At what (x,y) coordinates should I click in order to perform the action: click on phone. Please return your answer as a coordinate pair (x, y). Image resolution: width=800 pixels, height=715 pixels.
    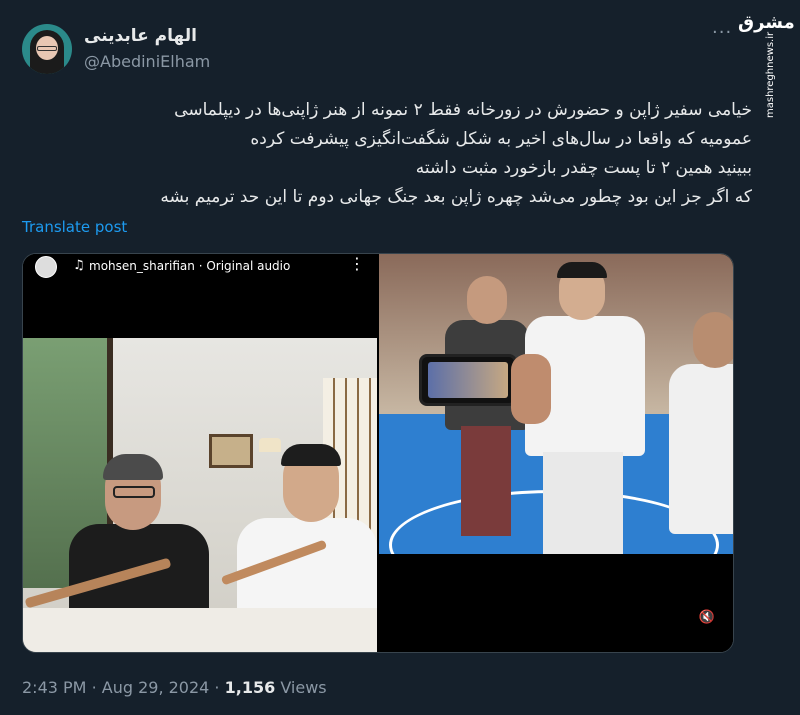
    Looking at the image, I should click on (468, 380).